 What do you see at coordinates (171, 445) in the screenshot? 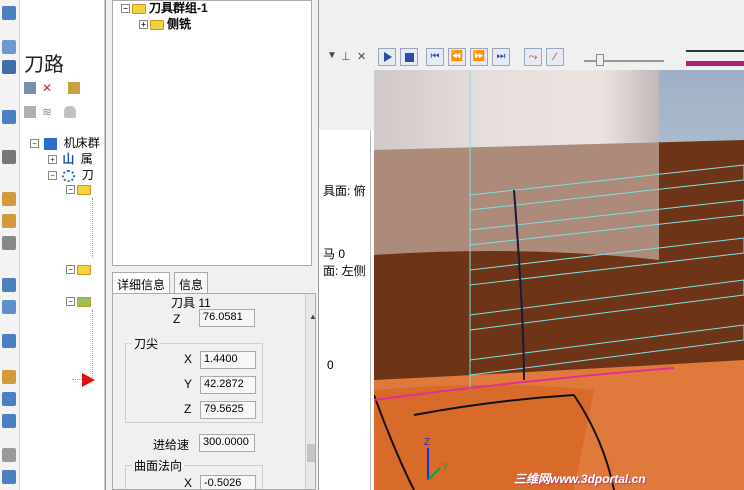
I see `feed-label: 进给速` at bounding box center [171, 445].